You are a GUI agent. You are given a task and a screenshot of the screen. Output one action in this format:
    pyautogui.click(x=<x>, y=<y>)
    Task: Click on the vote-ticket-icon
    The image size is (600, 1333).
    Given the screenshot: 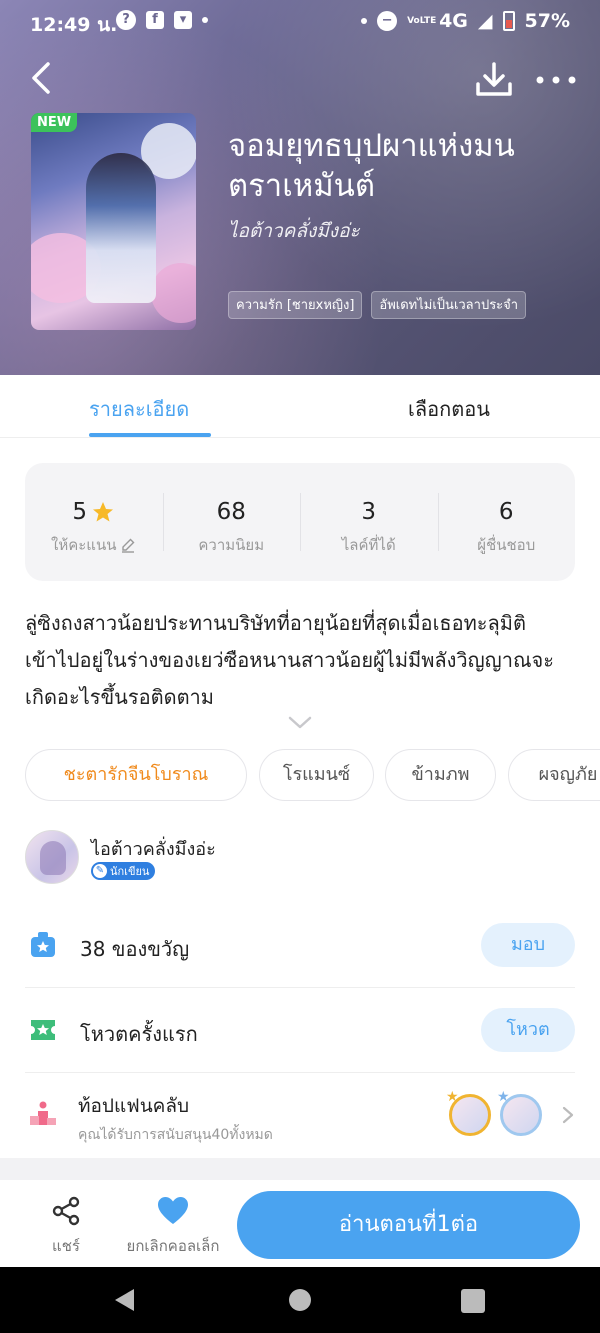 What is the action you would take?
    pyautogui.click(x=43, y=1030)
    